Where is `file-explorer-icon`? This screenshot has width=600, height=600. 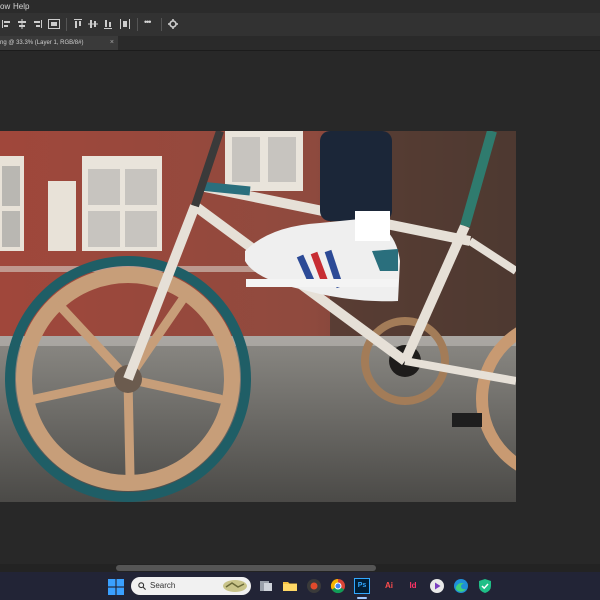
file-explorer-icon is located at coordinates (290, 586).